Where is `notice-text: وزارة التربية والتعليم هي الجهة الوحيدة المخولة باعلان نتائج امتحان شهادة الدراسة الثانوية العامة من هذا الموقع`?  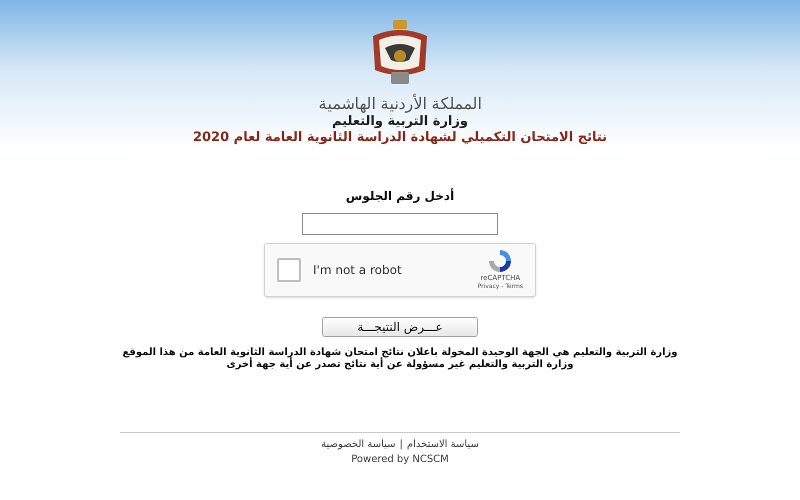
notice-text: وزارة التربية والتعليم هي الجهة الوحيدة المخولة باعلان نتائج امتحان شهادة الدراسة الثانوية العامة من هذا الموقع is located at coordinates (400, 352).